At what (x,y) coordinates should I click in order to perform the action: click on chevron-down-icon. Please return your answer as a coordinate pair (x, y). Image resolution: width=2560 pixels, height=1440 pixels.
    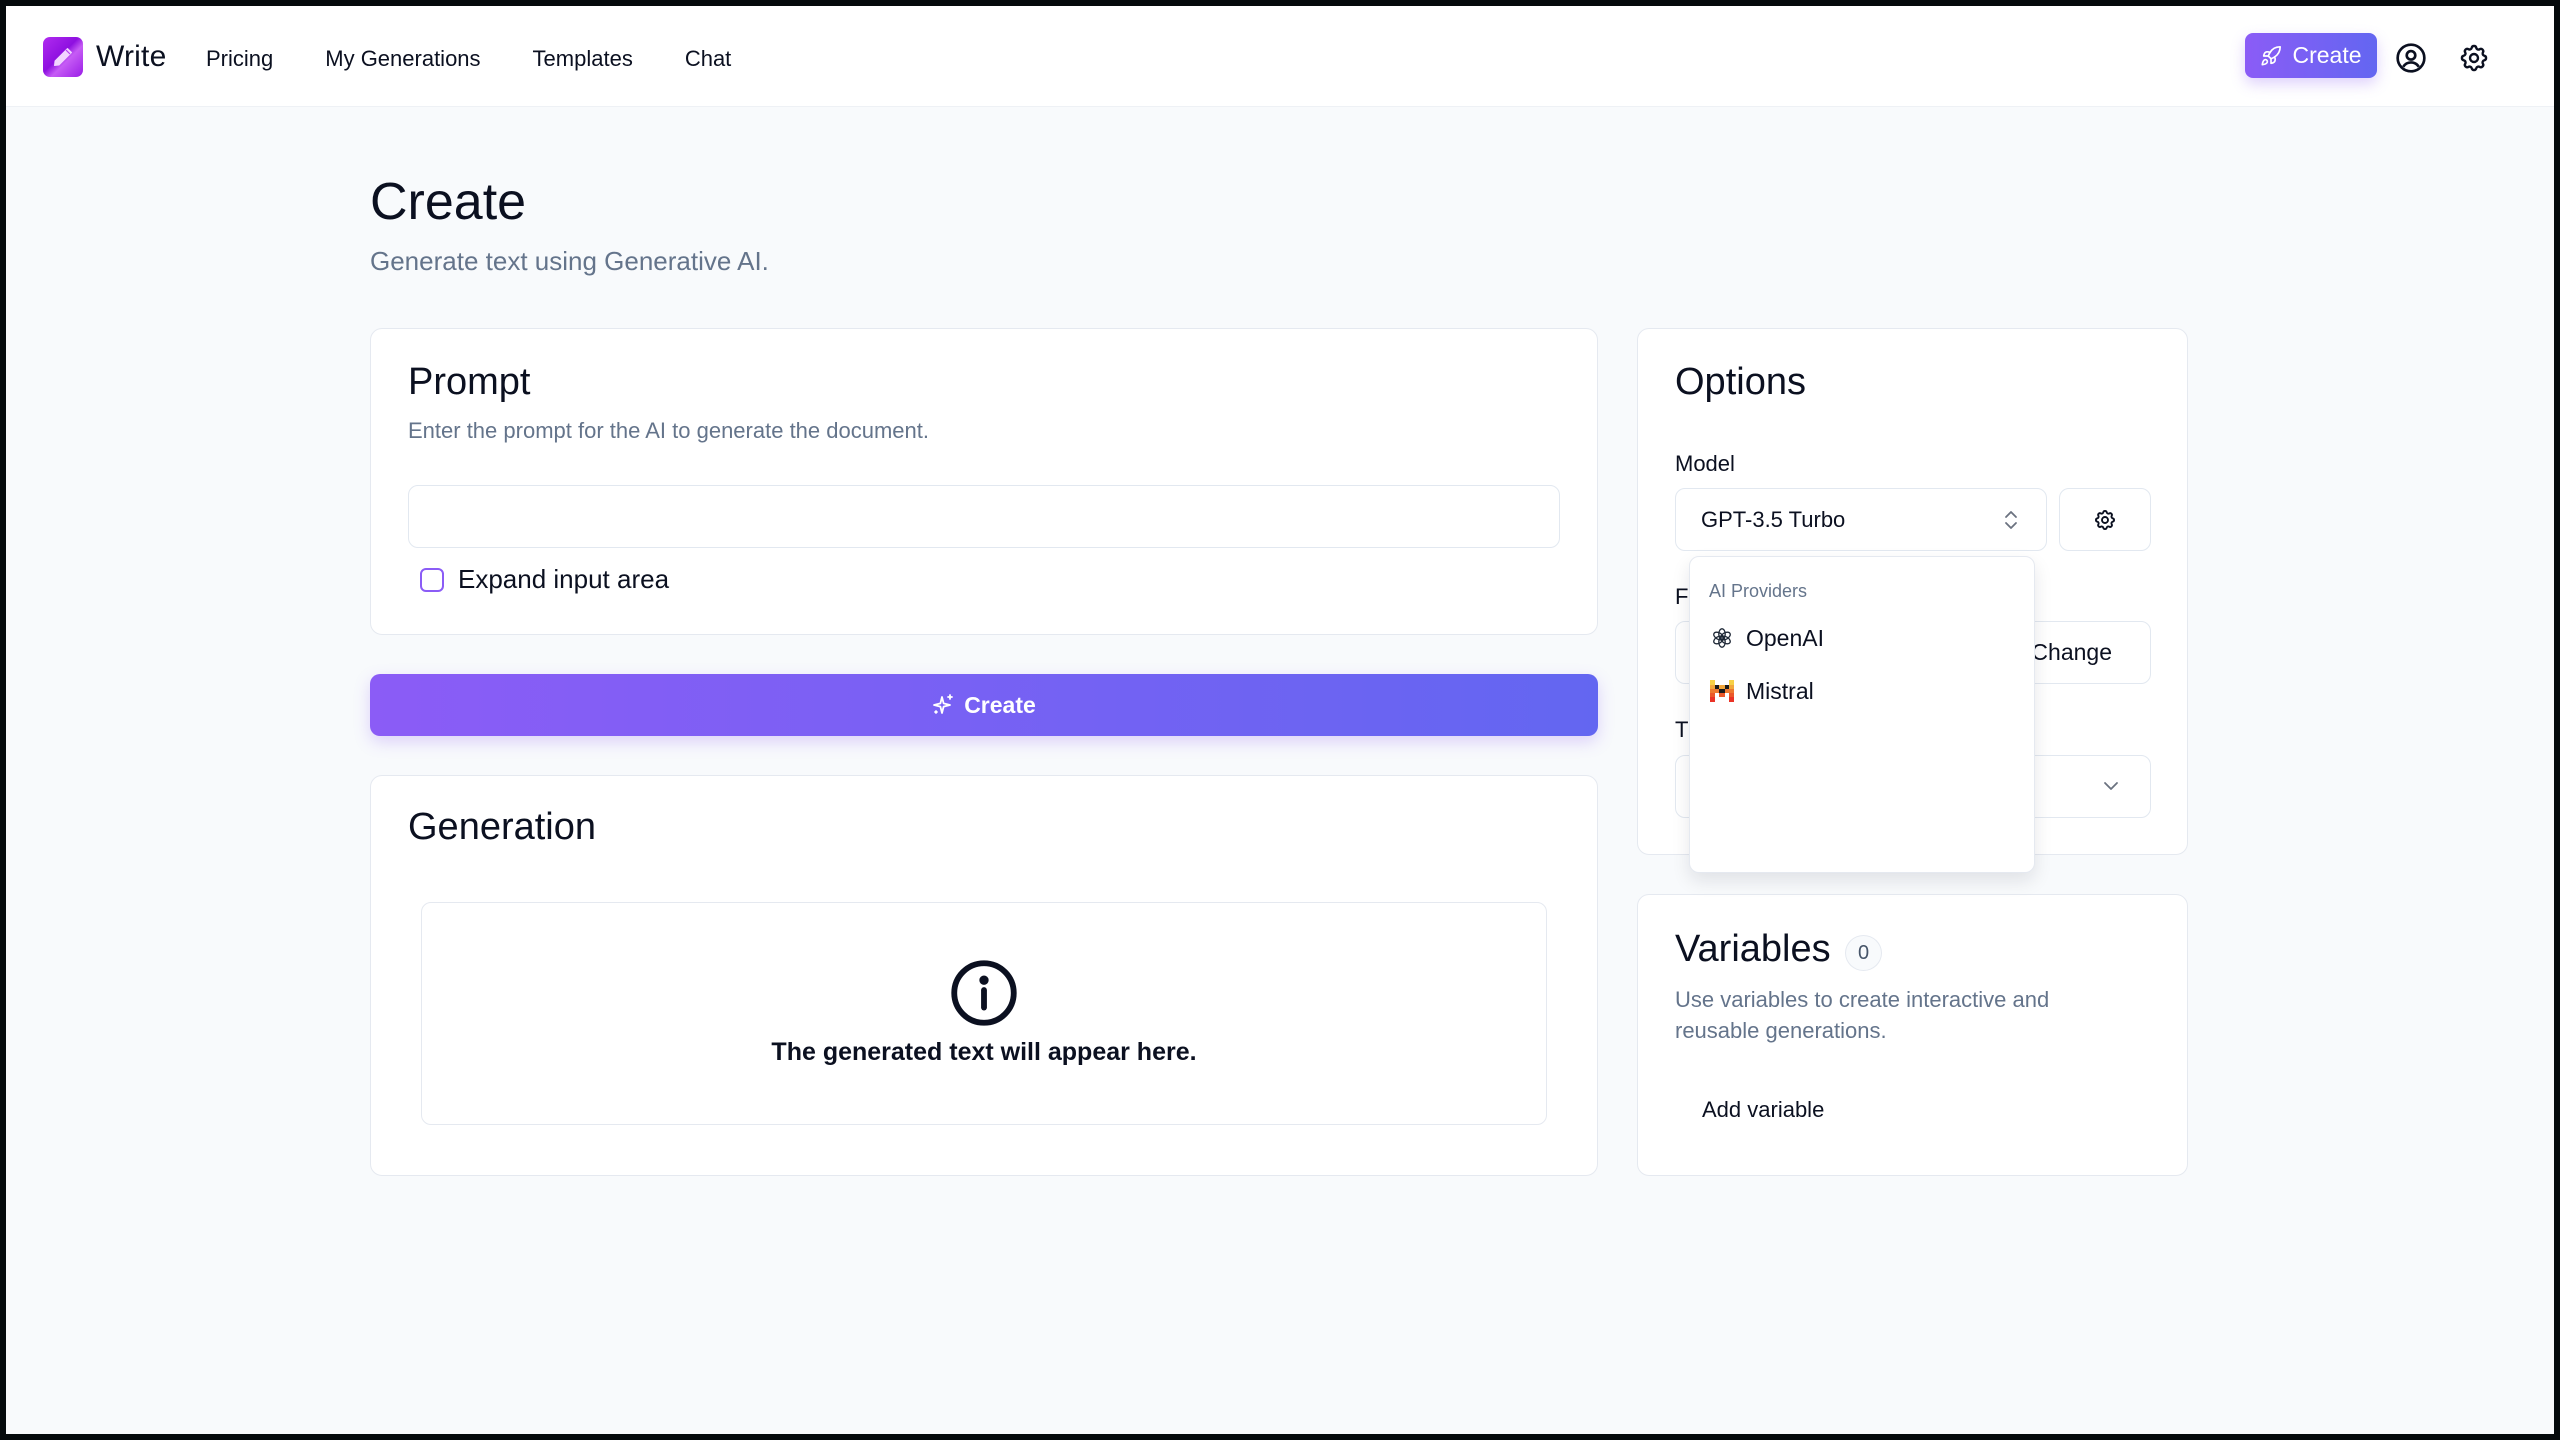
    Looking at the image, I should click on (2111, 786).